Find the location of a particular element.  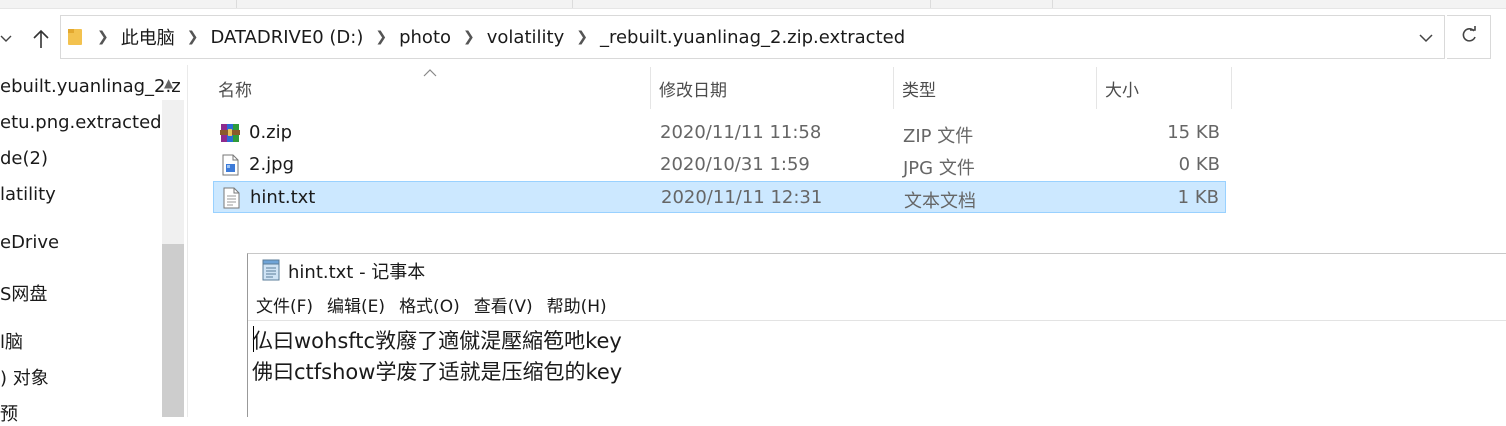

notepad-title: hint.txt - 记事本 is located at coordinates (357, 272).